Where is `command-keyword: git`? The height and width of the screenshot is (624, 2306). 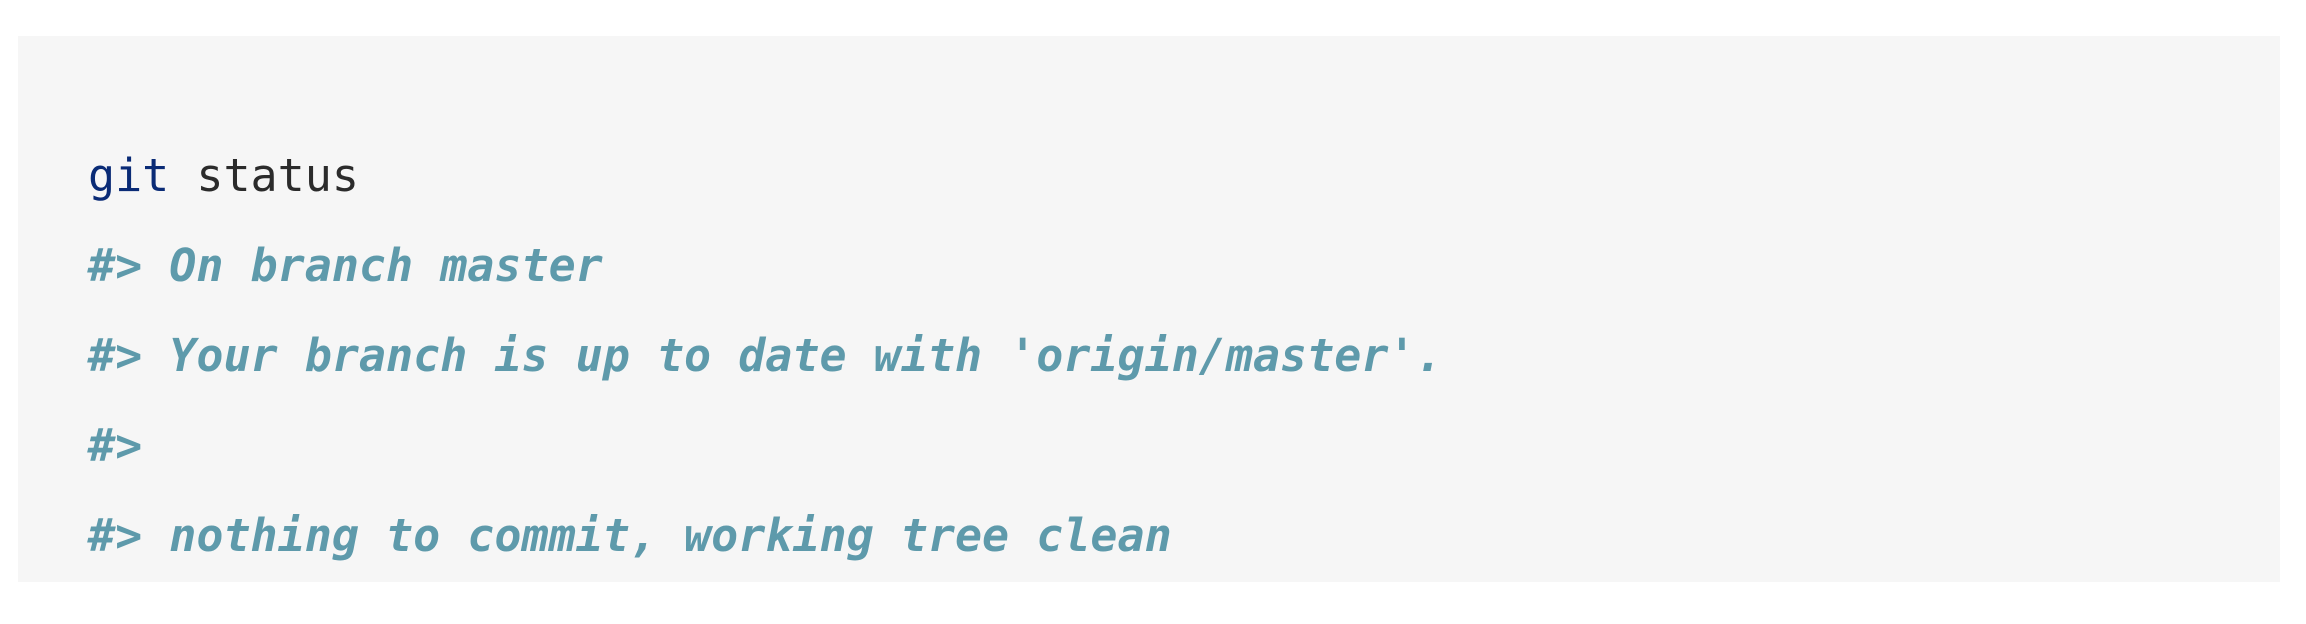 command-keyword: git is located at coordinates (129, 175).